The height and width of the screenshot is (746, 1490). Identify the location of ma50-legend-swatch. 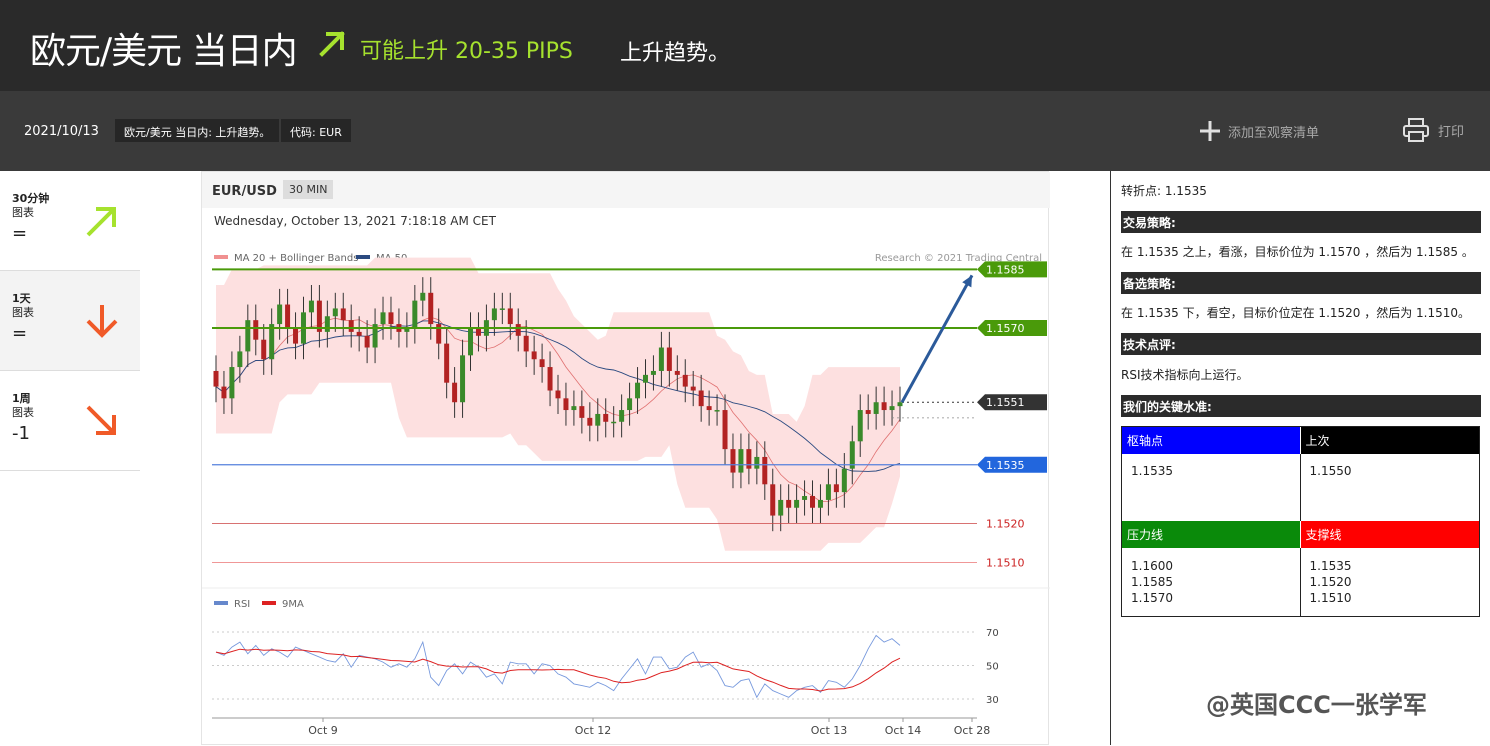
(363, 257).